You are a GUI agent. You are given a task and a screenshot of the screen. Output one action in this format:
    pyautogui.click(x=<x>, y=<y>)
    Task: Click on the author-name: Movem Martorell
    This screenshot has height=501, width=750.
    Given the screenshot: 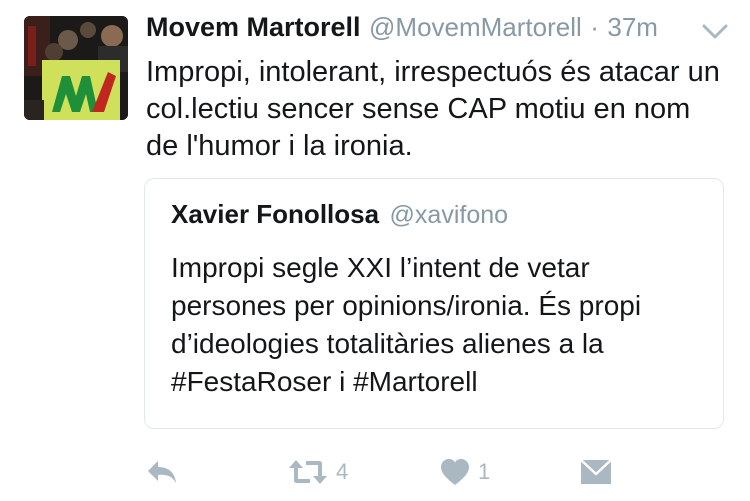 What is the action you would take?
    pyautogui.click(x=253, y=27)
    